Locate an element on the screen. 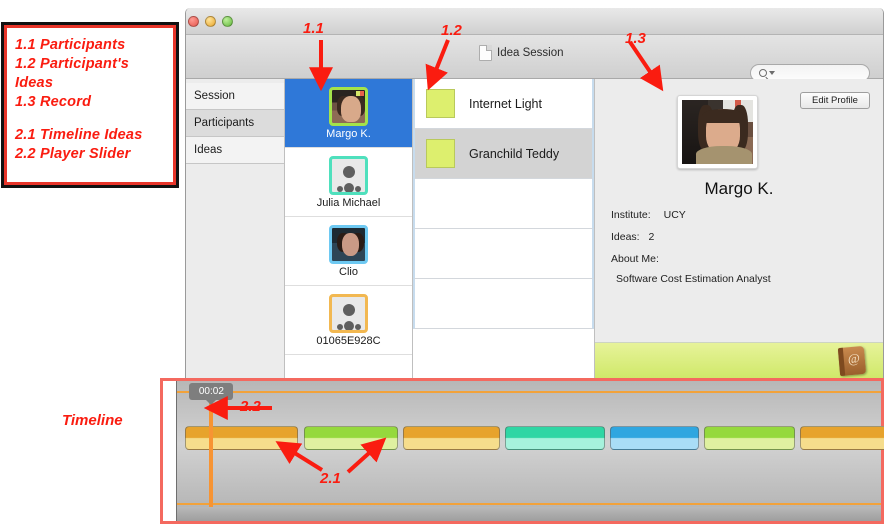 The width and height of the screenshot is (884, 524). timeline-segments is located at coordinates (530, 438).